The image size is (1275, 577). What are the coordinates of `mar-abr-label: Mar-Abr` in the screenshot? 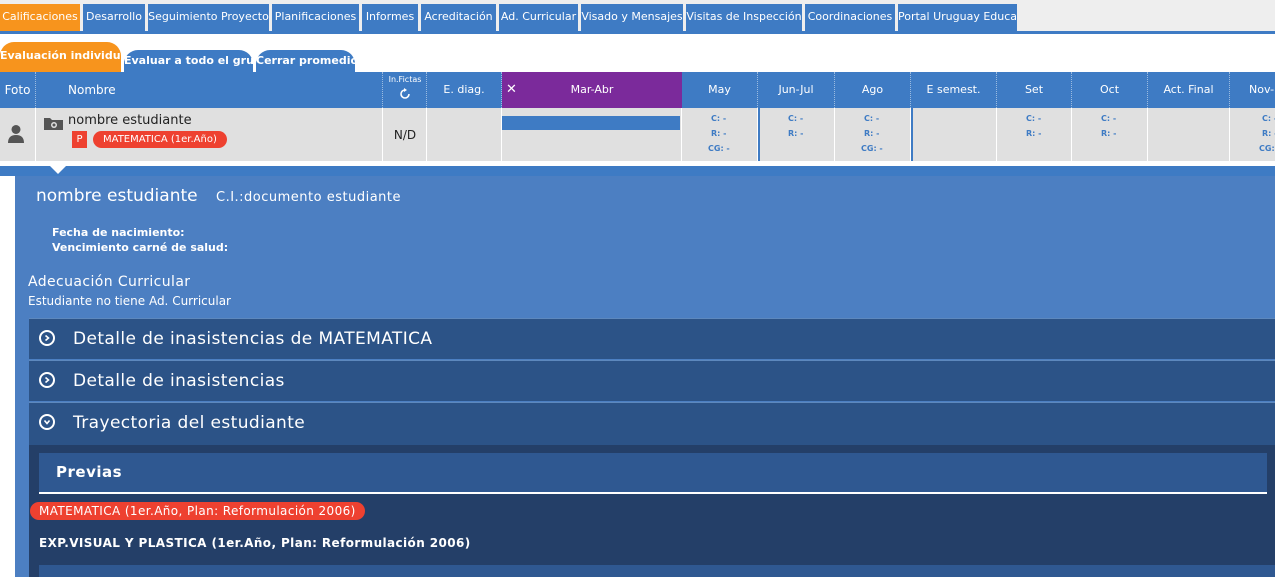 It's located at (592, 89).